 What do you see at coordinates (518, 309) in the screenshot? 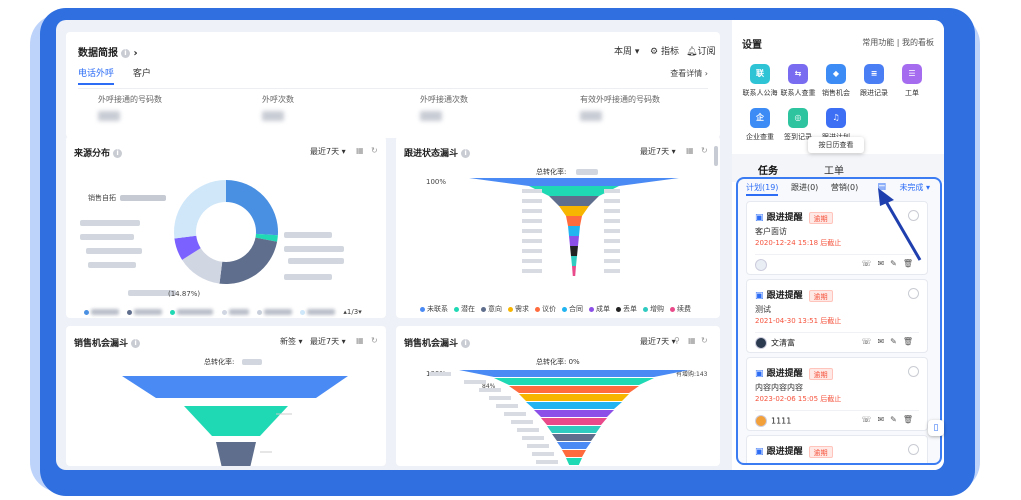
I see `legend-item: 需求` at bounding box center [518, 309].